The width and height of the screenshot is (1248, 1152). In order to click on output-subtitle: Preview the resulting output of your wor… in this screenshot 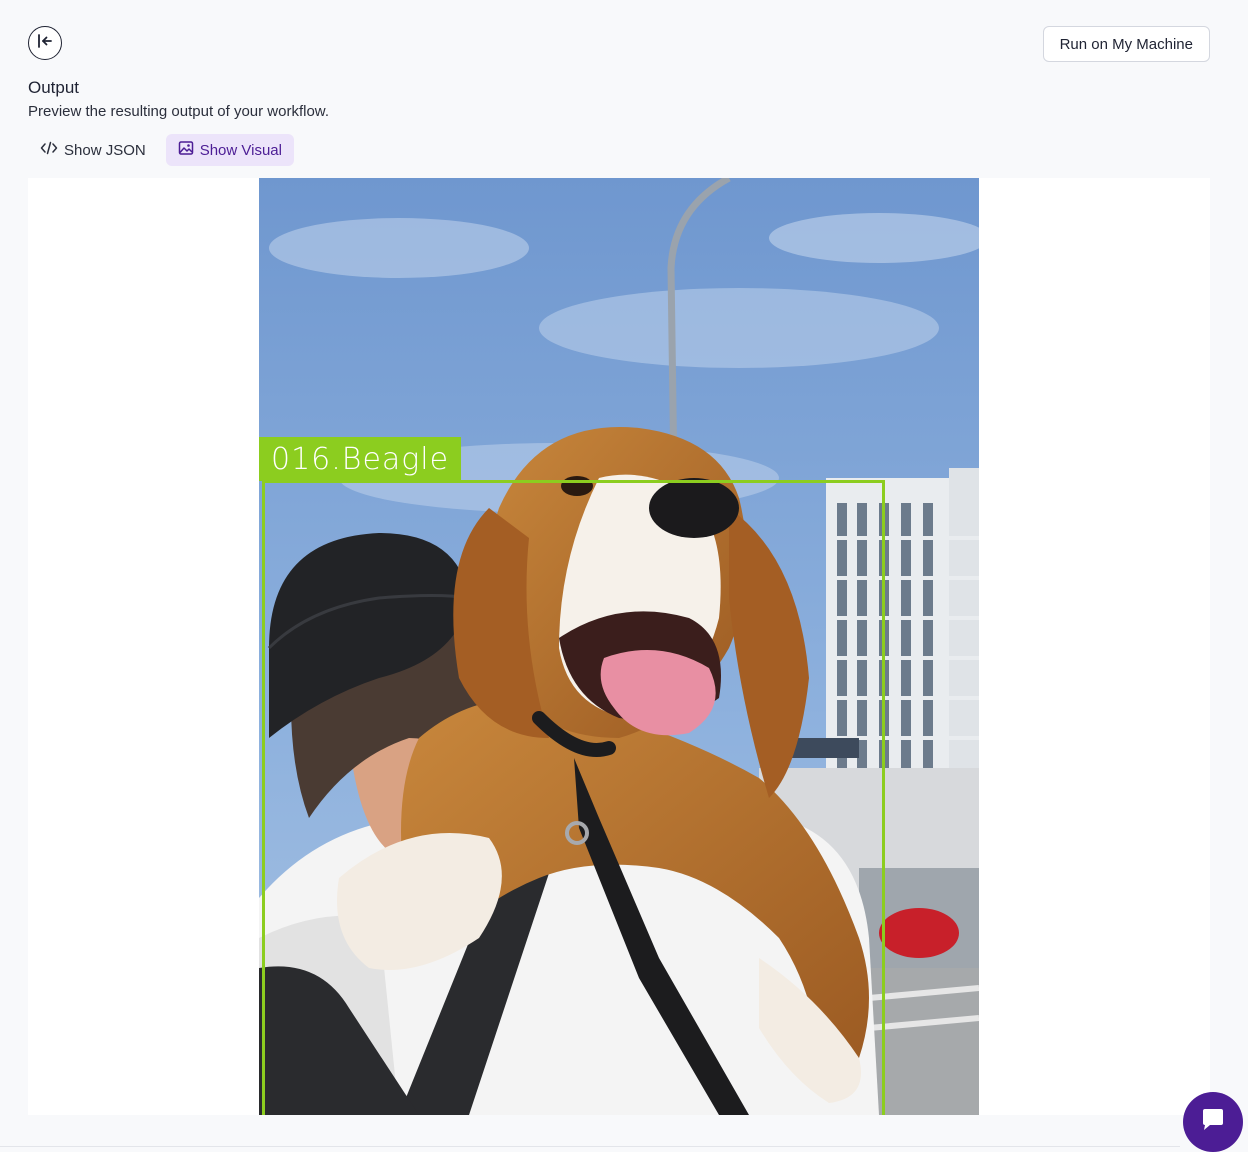, I will do `click(178, 111)`.